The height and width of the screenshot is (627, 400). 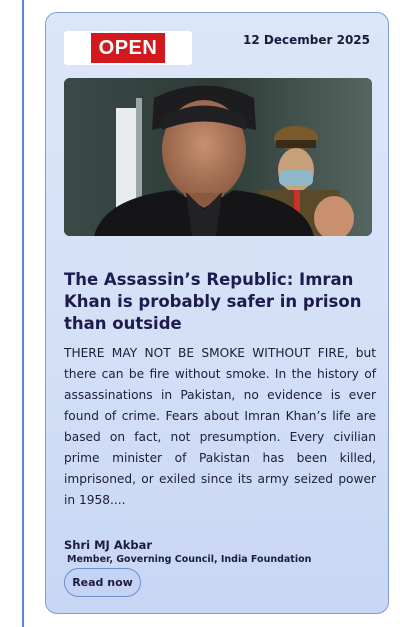 I want to click on publication-logo: OPEN, so click(x=128, y=48).